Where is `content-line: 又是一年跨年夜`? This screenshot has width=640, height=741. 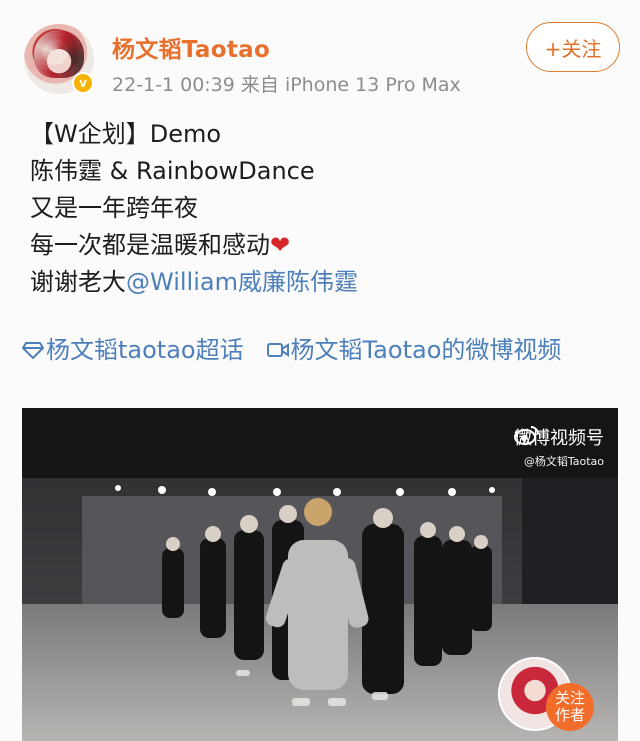 content-line: 又是一年跨年夜 is located at coordinates (114, 208).